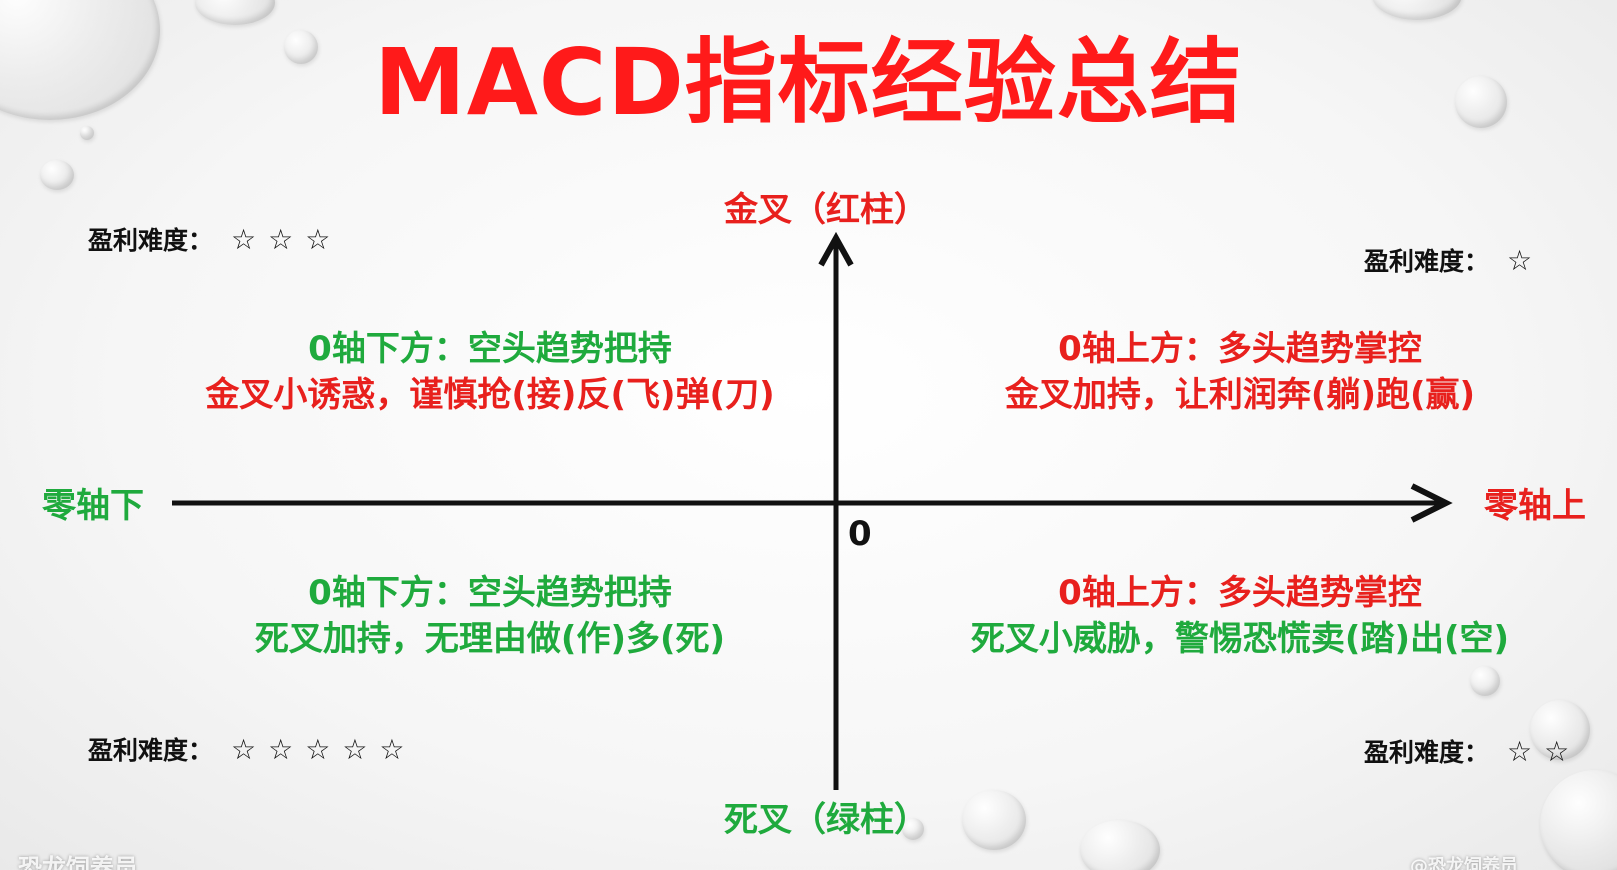 This screenshot has height=870, width=1617. Describe the element at coordinates (78, 862) in the screenshot. I see `watermark-left: 恐龙饲养员` at that location.